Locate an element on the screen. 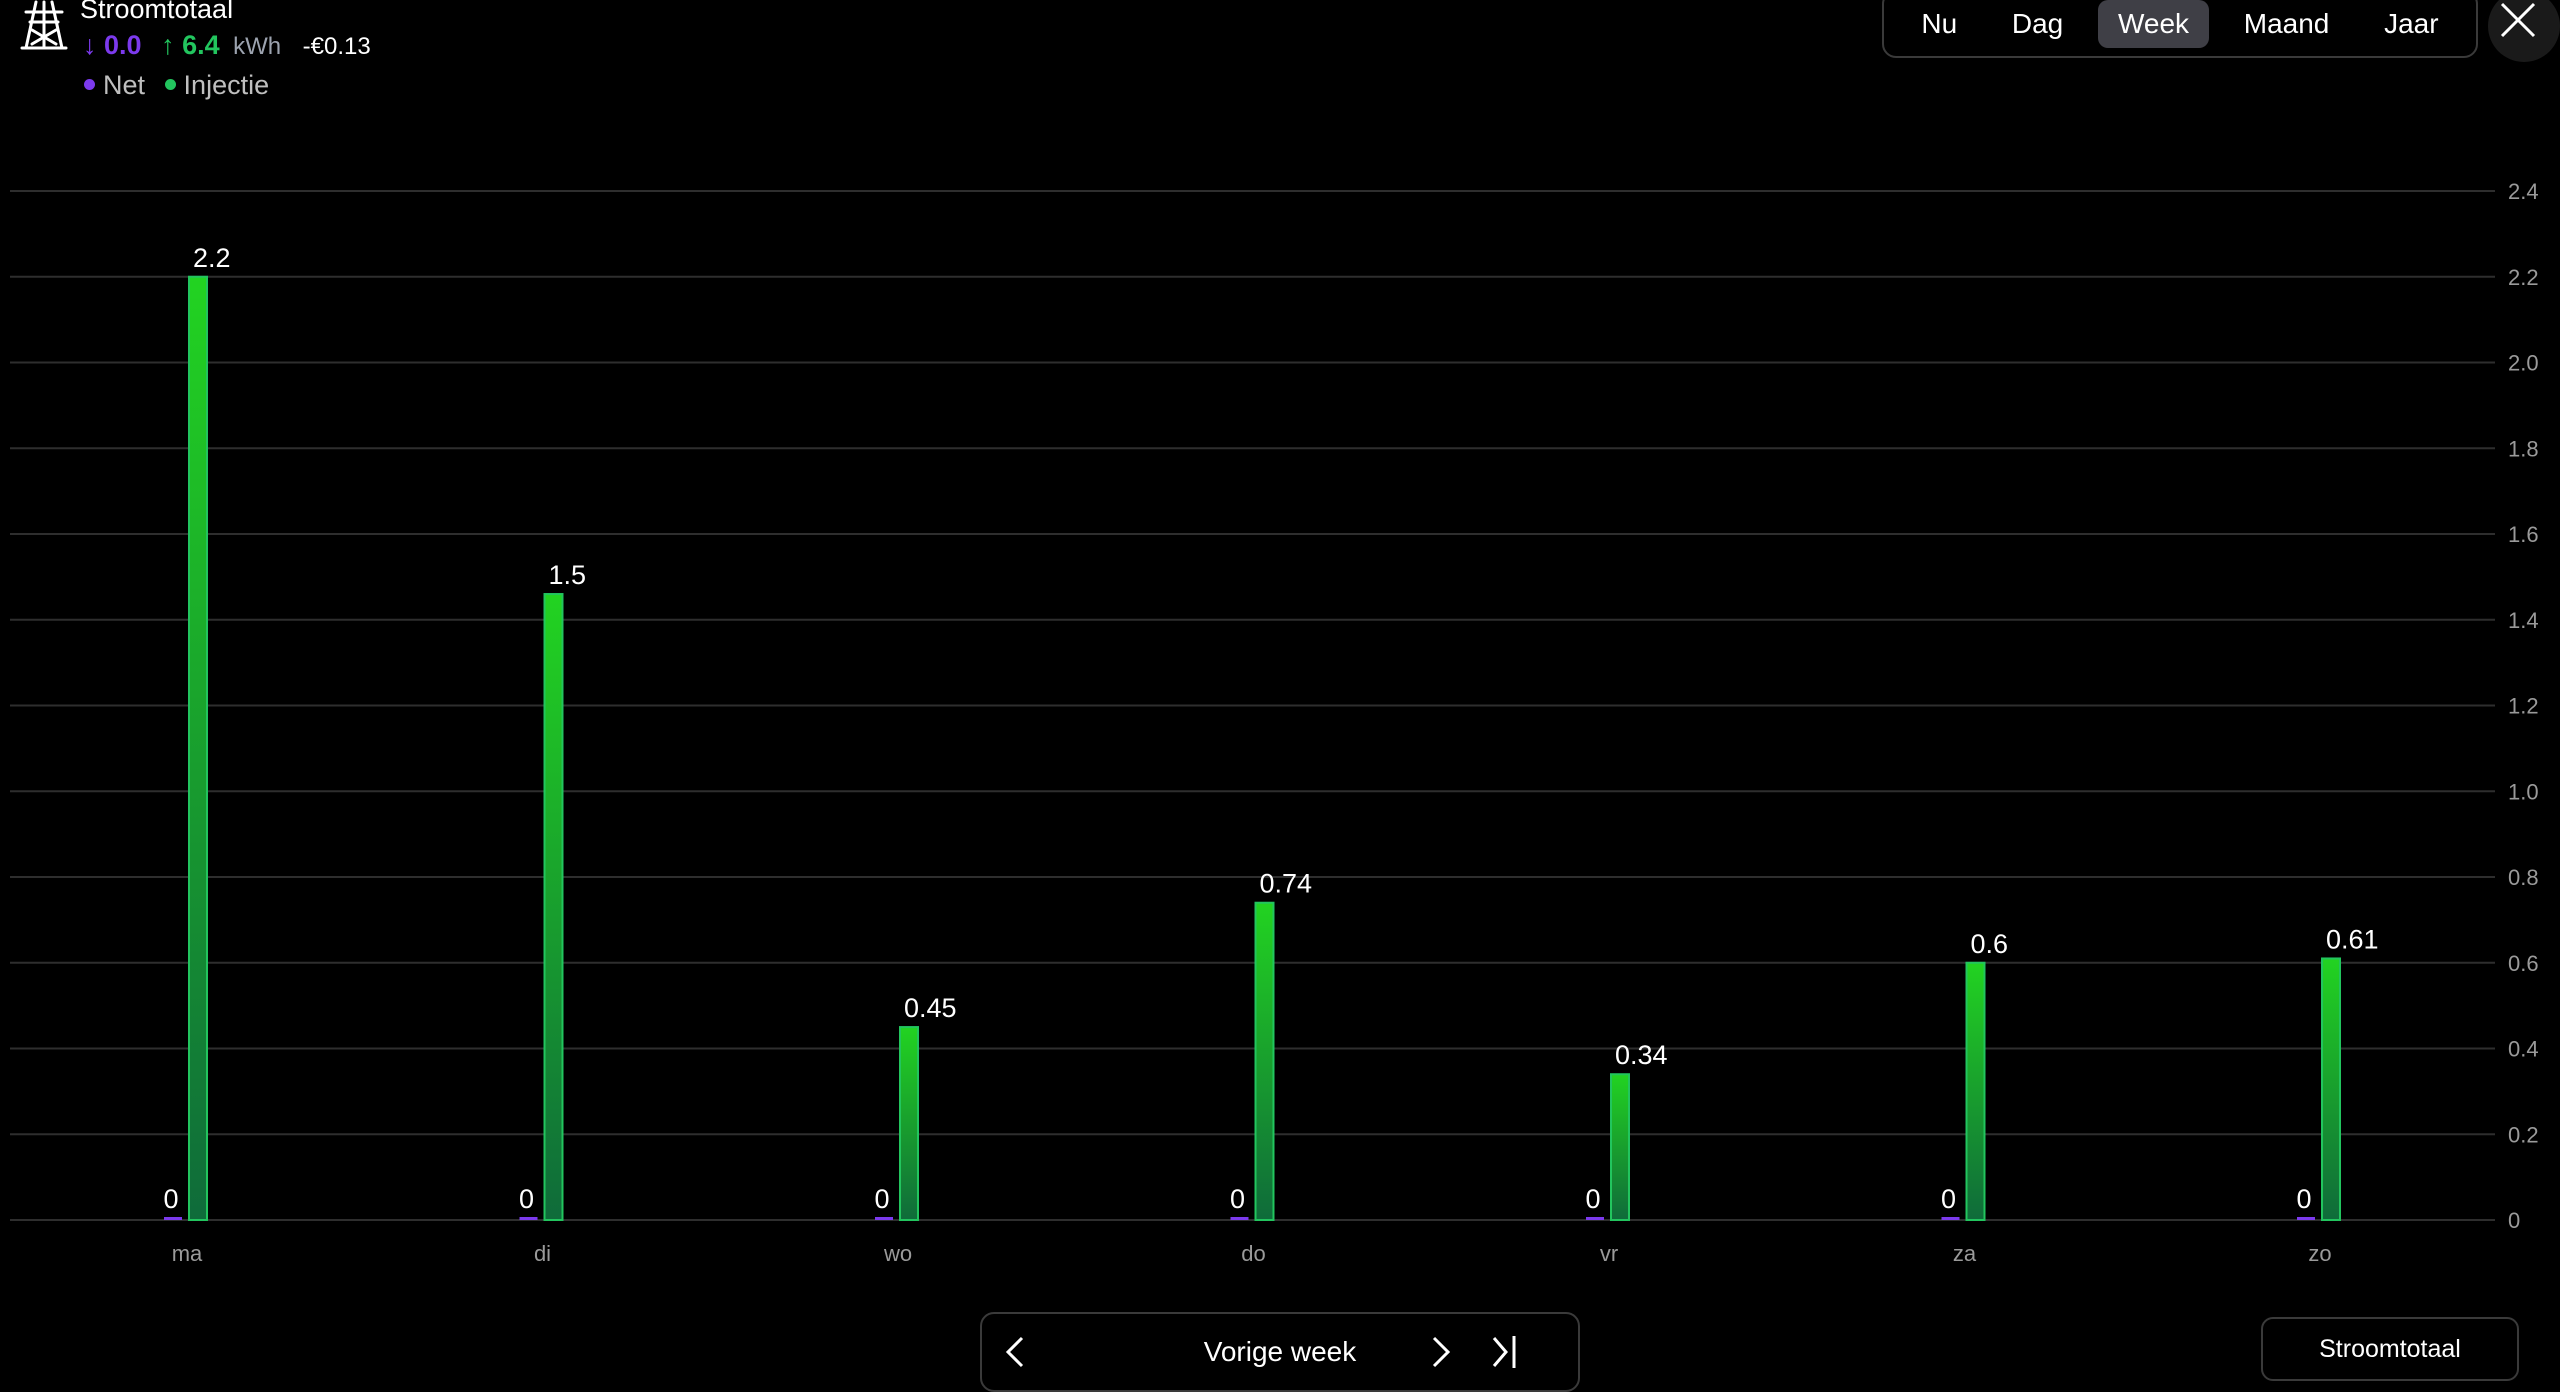 This screenshot has width=2560, height=1392. y-tick-label: 2.4 is located at coordinates (2523, 191).